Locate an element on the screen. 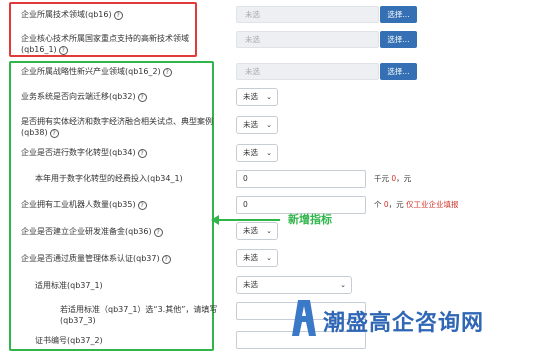 This screenshot has width=553, height=355. watermark-logo-icon is located at coordinates (304, 318).